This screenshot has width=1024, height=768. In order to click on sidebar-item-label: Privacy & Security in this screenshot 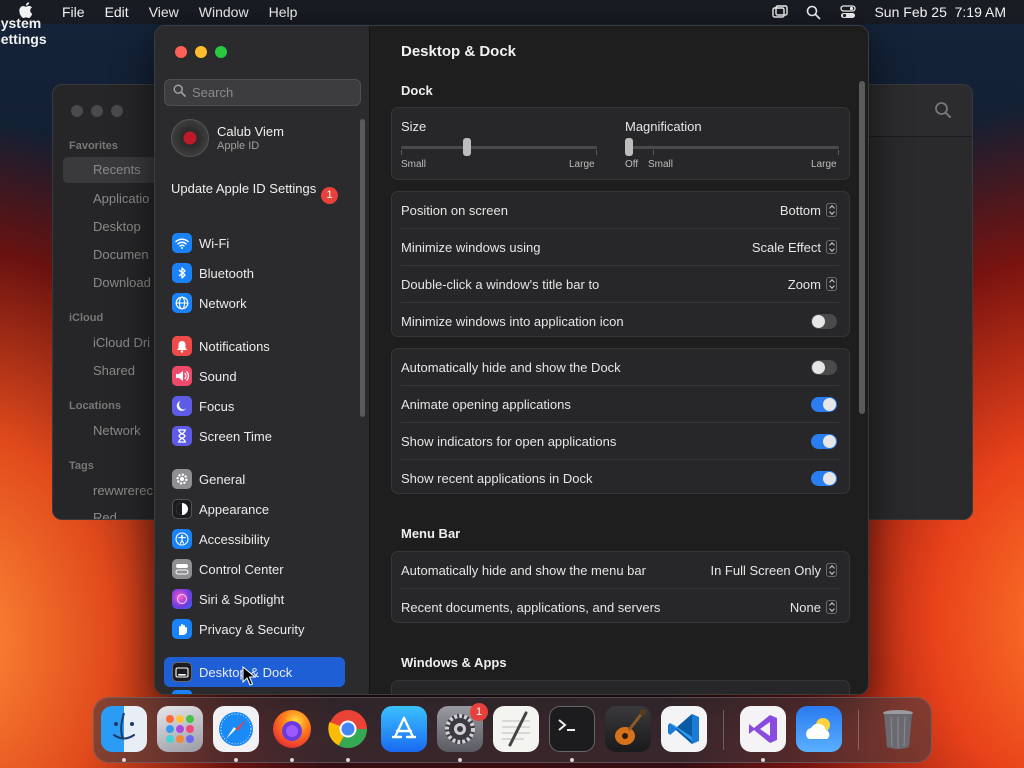, I will do `click(252, 629)`.